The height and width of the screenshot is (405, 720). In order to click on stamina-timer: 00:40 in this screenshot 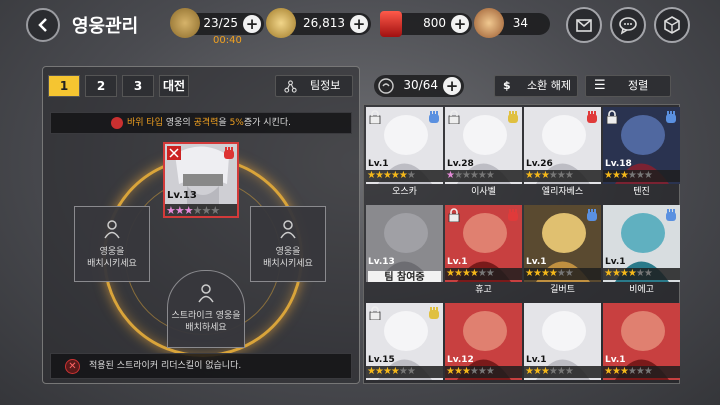, I will do `click(227, 40)`.